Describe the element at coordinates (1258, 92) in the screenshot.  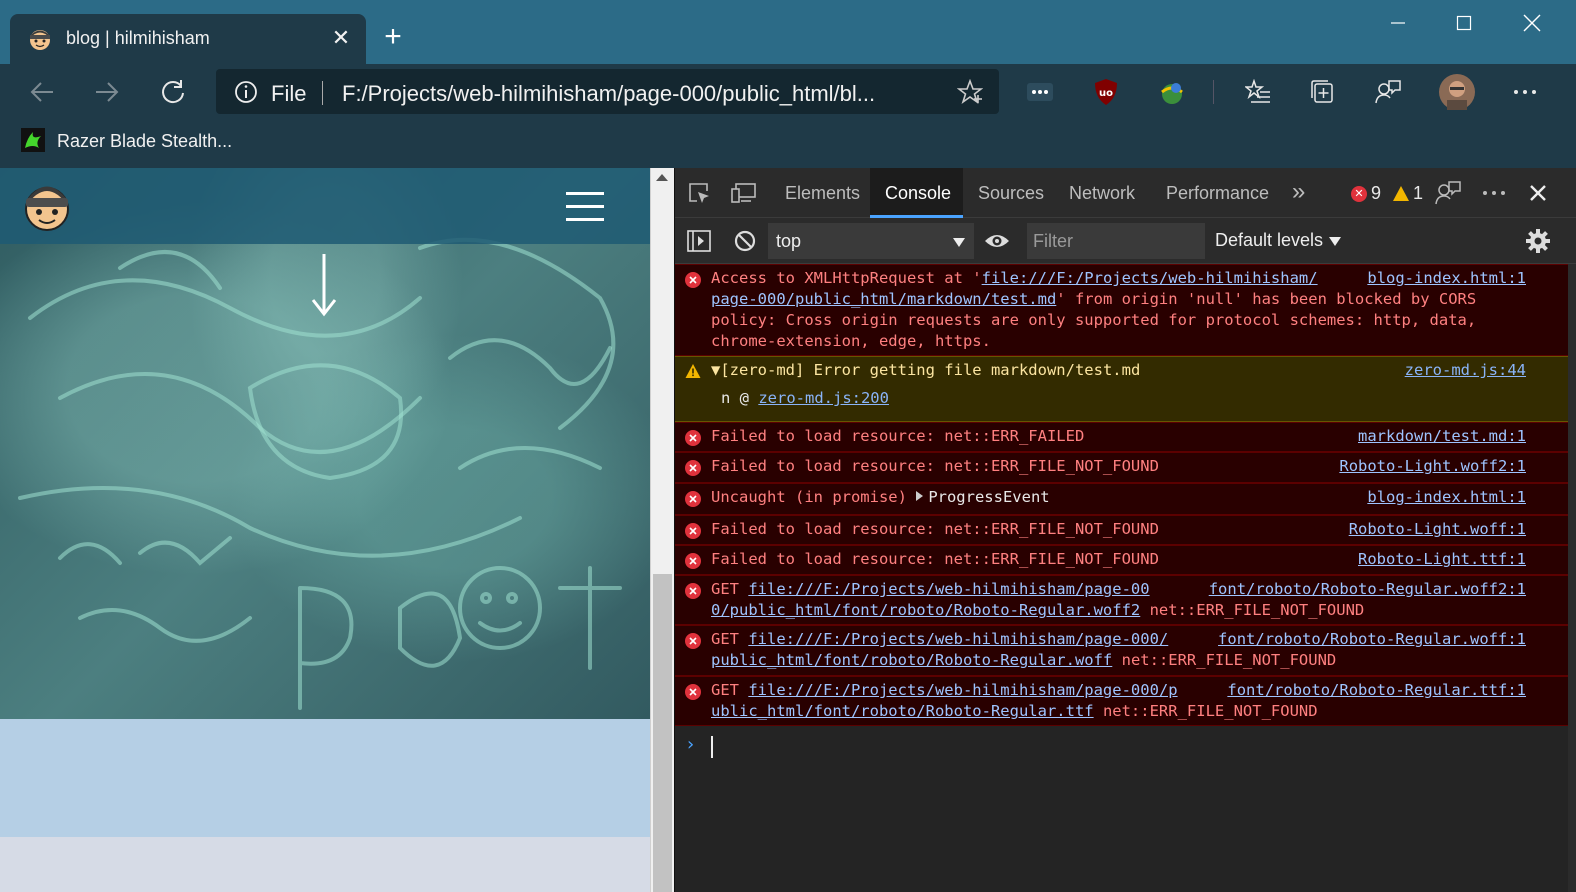
I see `favorites-list-icon` at that location.